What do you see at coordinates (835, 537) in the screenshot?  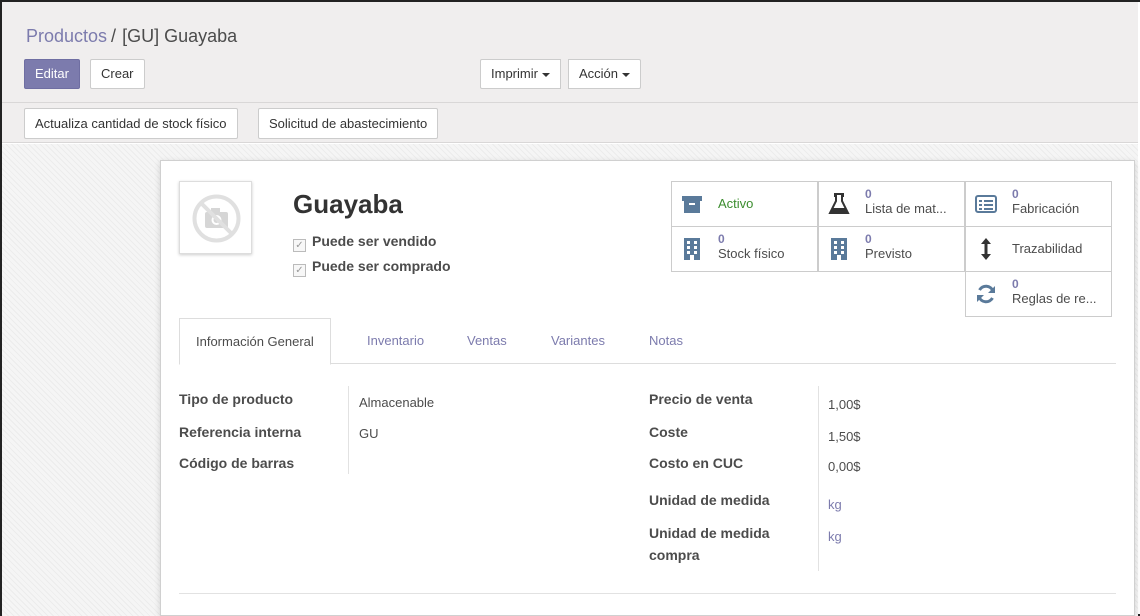 I see `purchase-uom-value-link: kg` at bounding box center [835, 537].